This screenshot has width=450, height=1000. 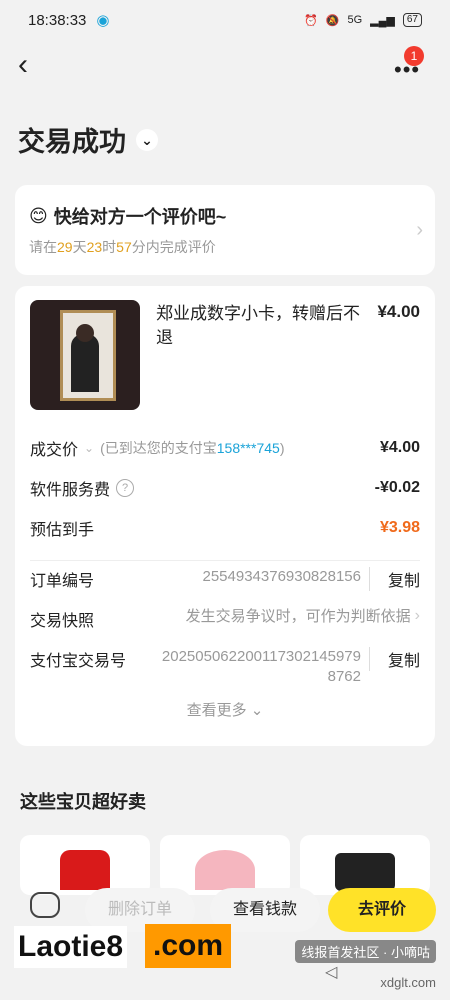 I want to click on snapshot-value: 发生交易争议时，可作为判断依据, so click(x=298, y=616).